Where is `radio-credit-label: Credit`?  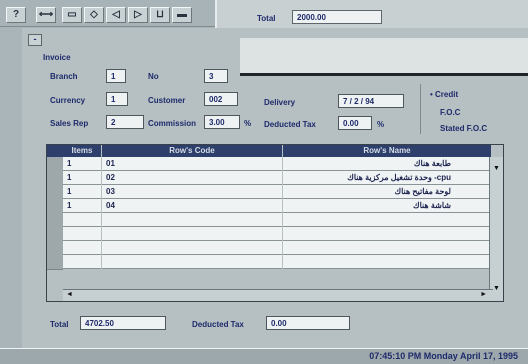 radio-credit-label: Credit is located at coordinates (447, 94).